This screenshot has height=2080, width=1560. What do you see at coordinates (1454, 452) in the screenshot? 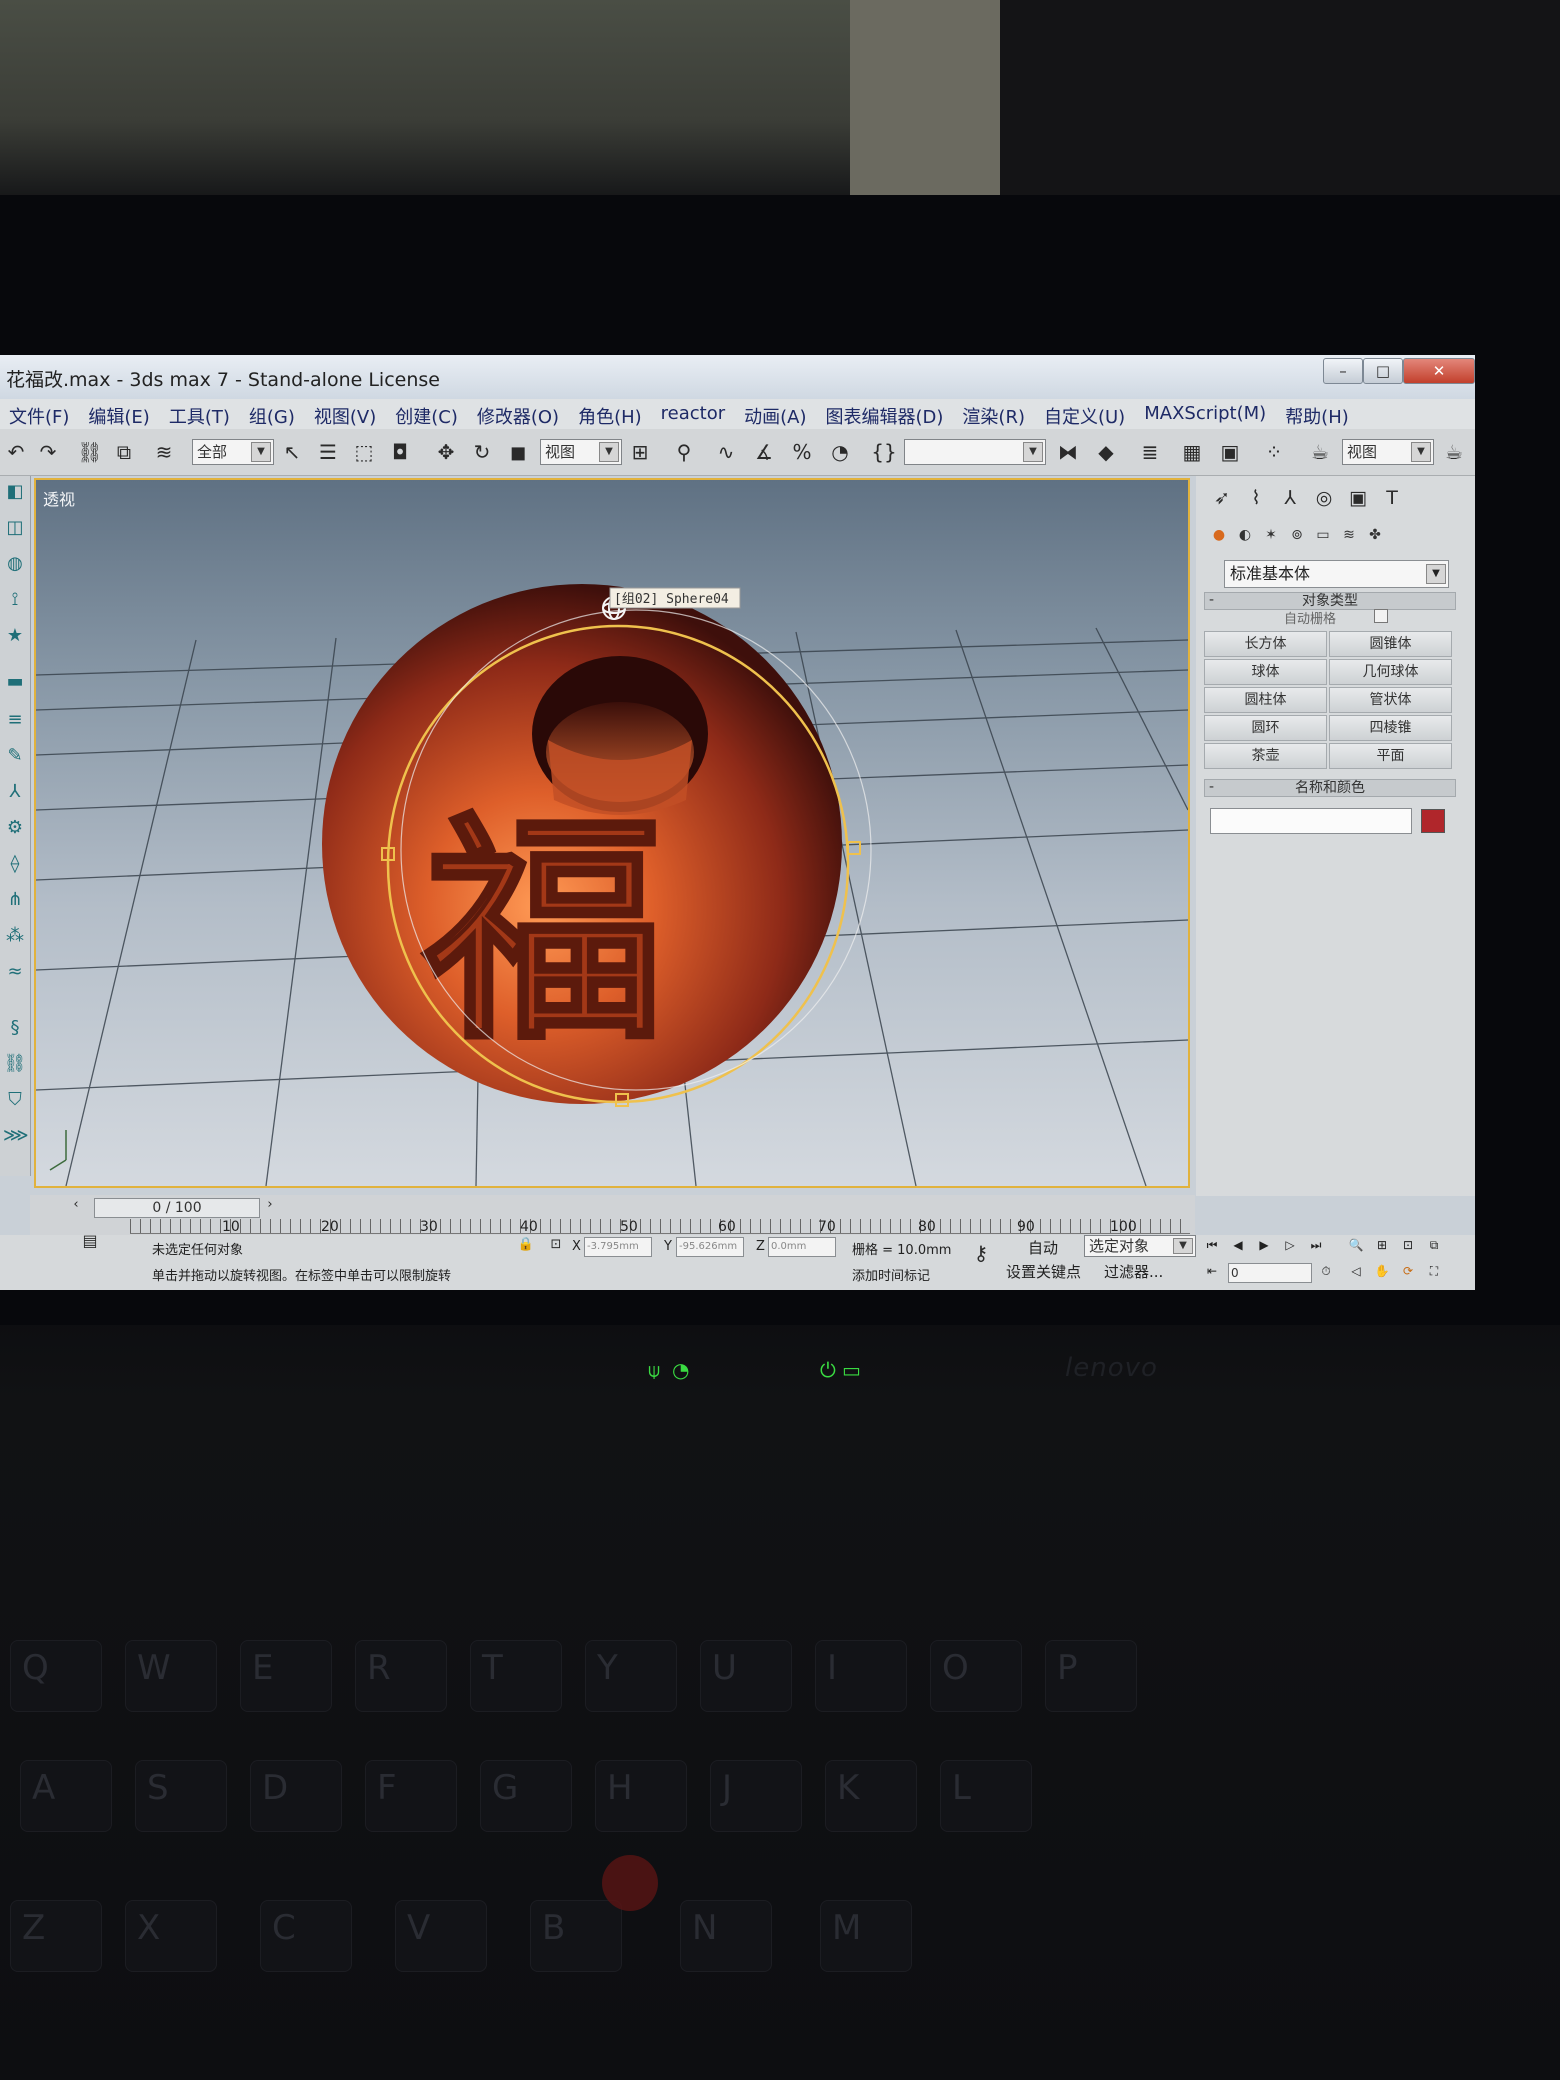
I see `quick-render-icon: ☕` at bounding box center [1454, 452].